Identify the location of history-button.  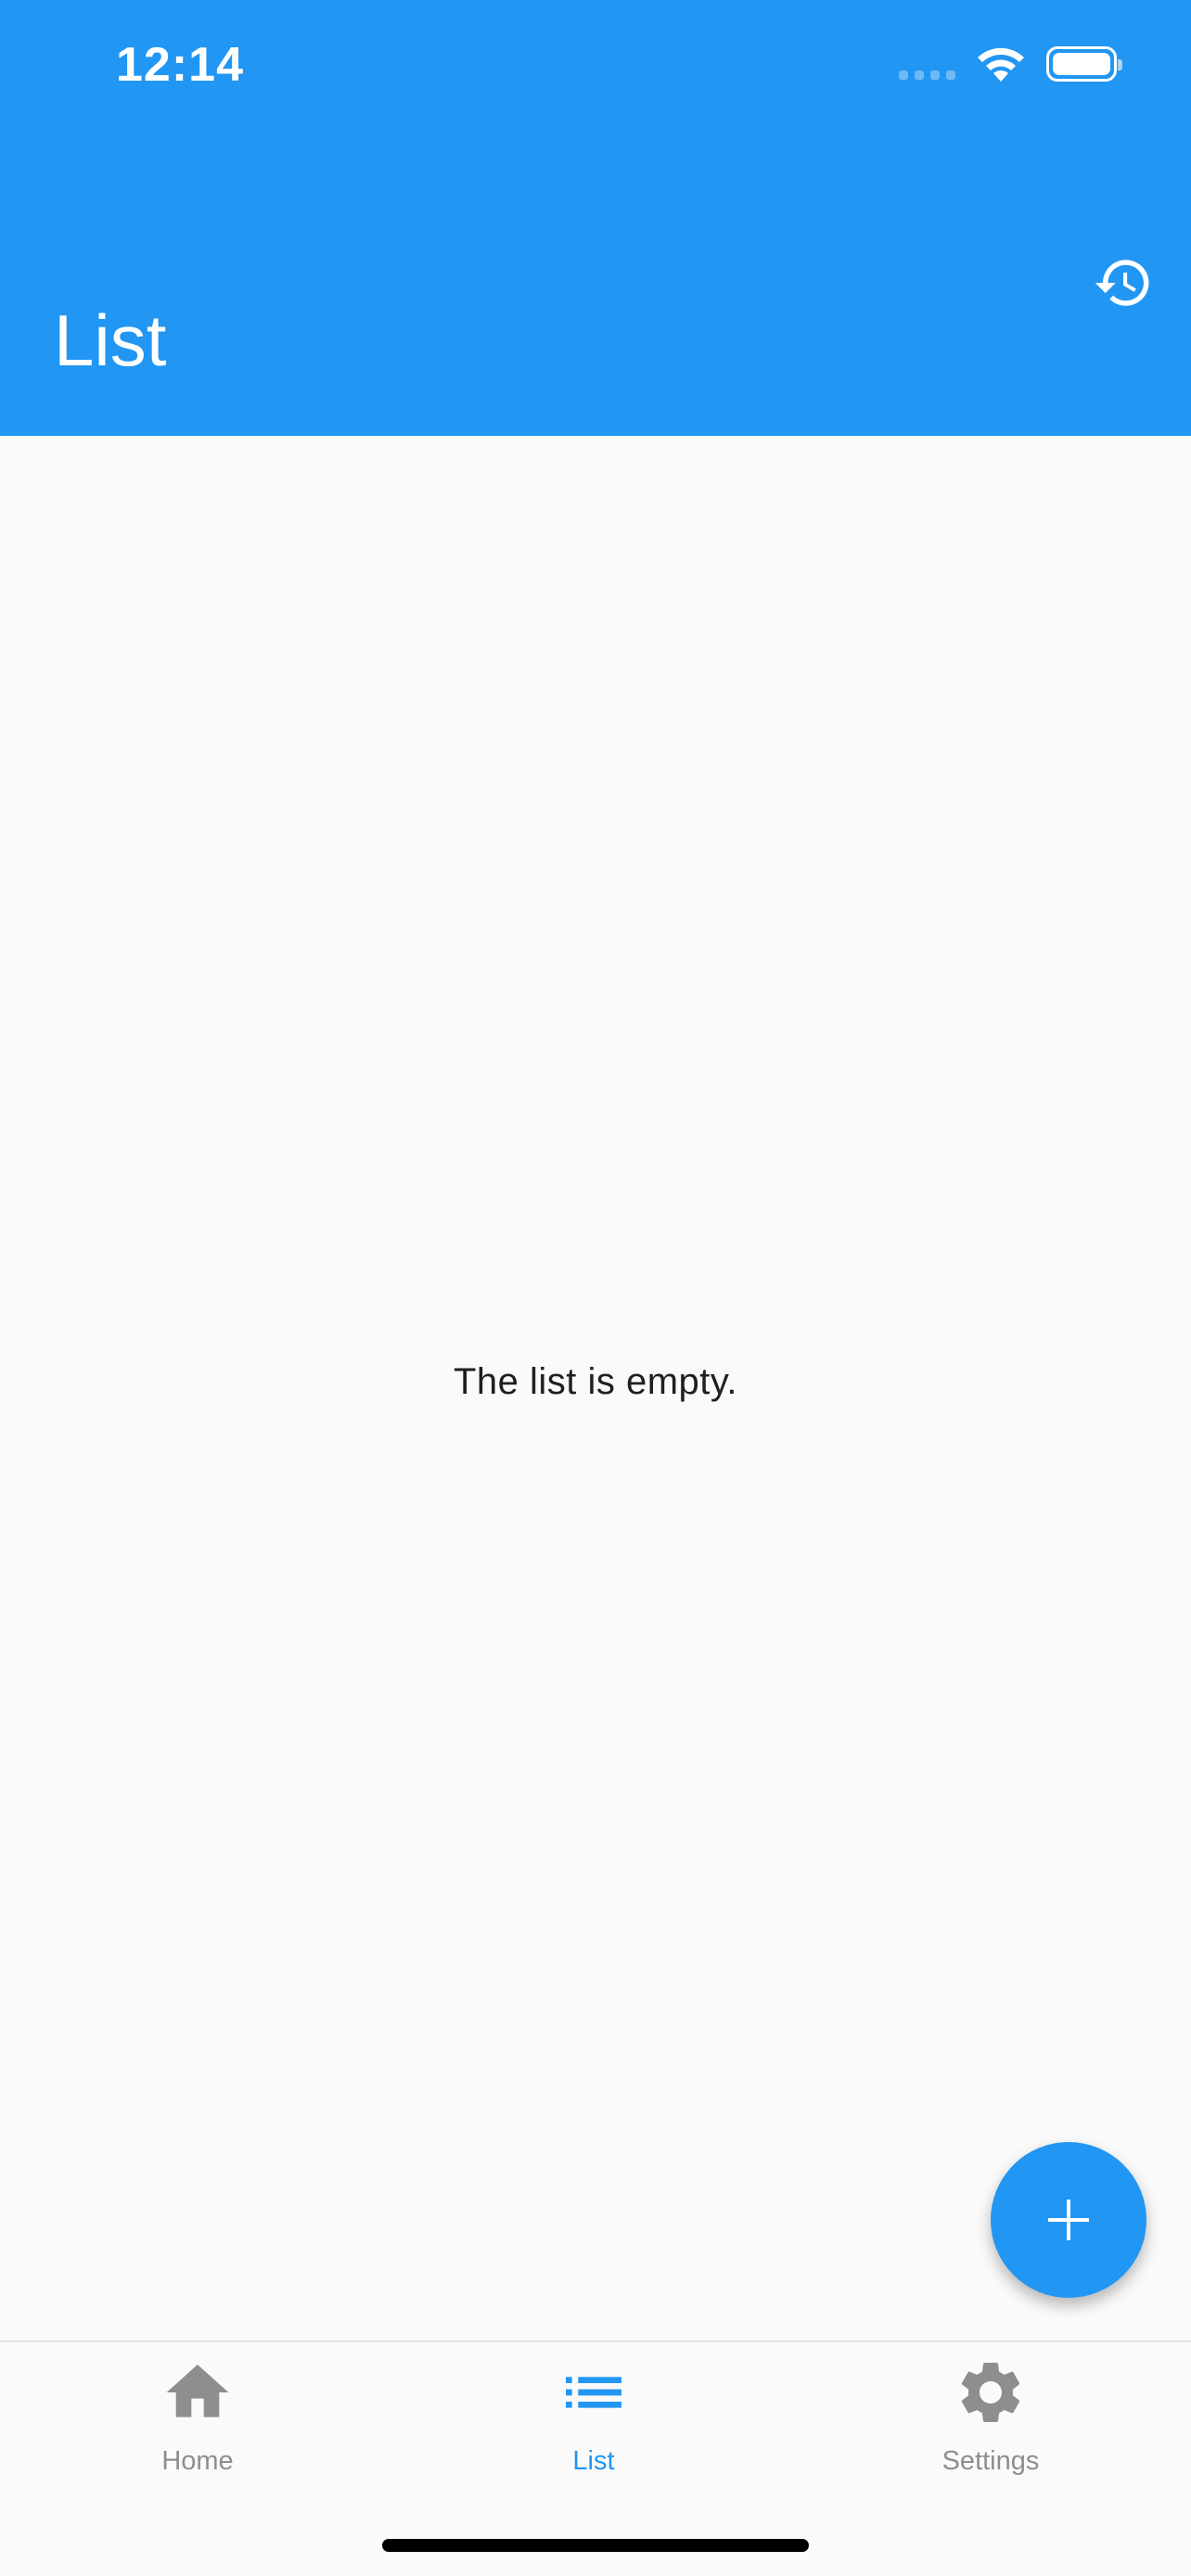
(1123, 282).